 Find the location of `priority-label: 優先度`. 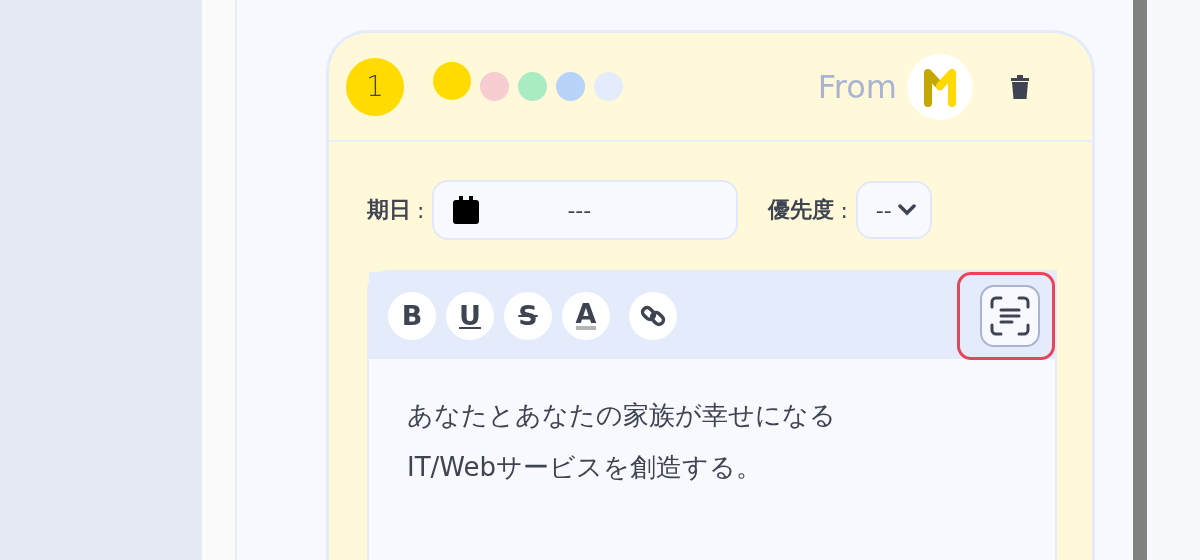

priority-label: 優先度 is located at coordinates (801, 210).